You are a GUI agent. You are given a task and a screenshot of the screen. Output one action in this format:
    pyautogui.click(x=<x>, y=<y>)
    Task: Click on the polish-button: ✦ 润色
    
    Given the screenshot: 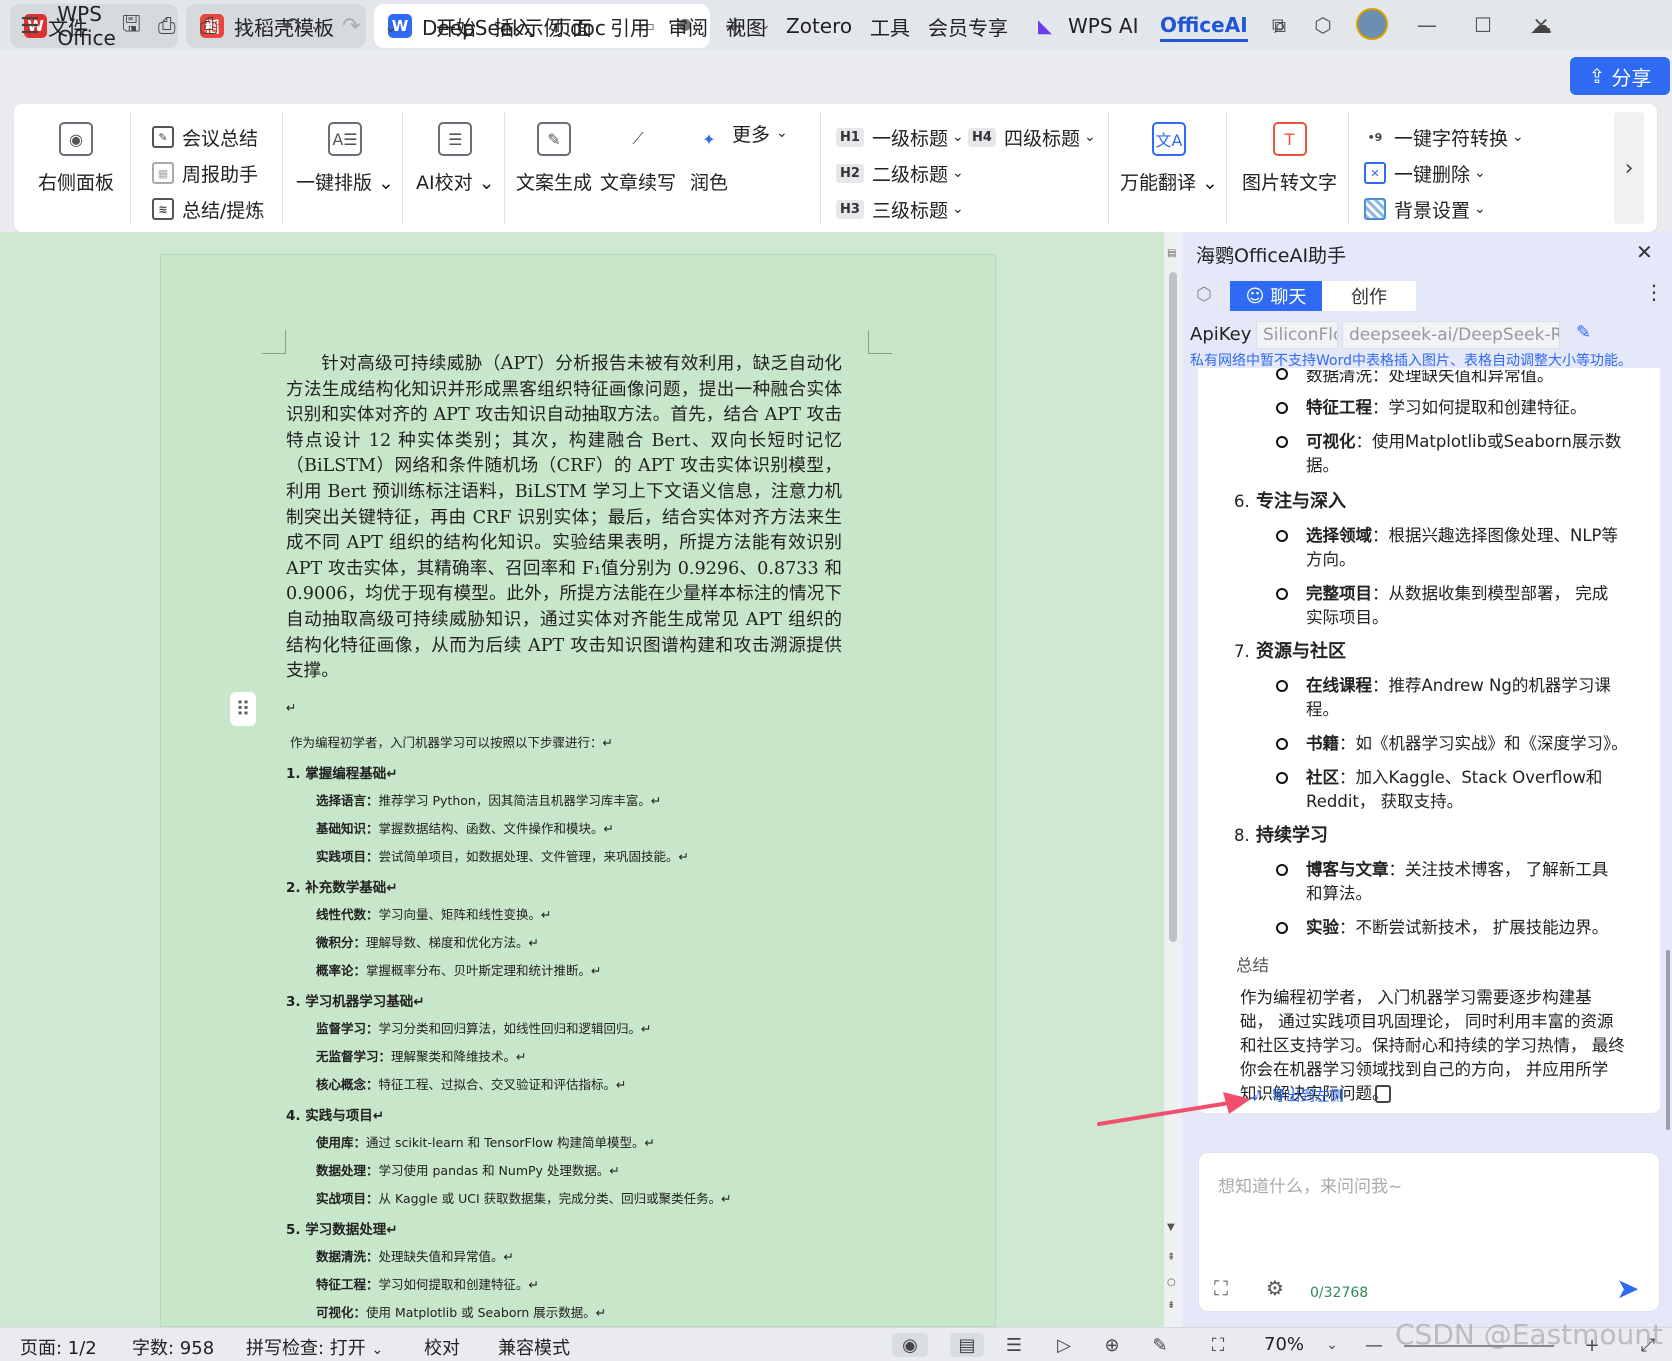 What is the action you would take?
    pyautogui.click(x=709, y=154)
    